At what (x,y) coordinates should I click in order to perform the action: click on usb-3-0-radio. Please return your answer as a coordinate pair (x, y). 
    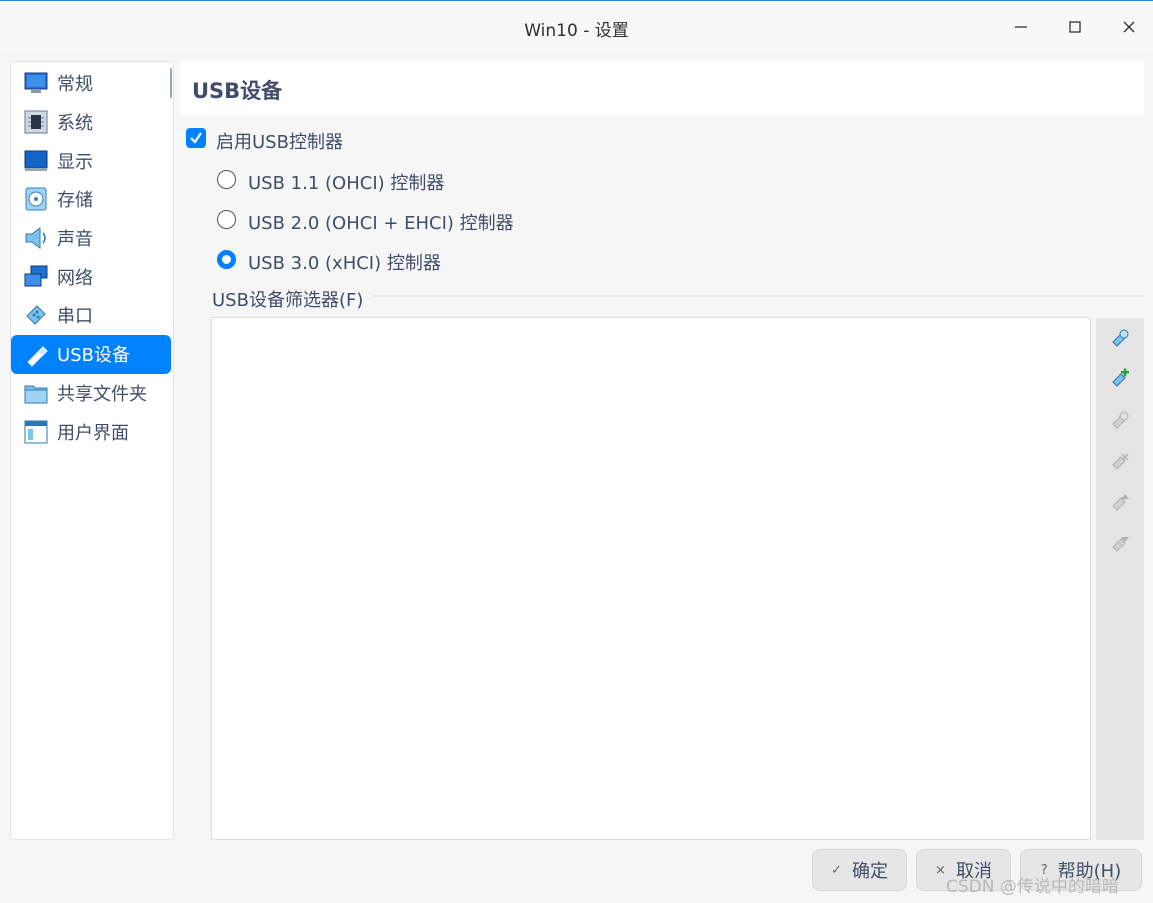
    Looking at the image, I should click on (226, 259).